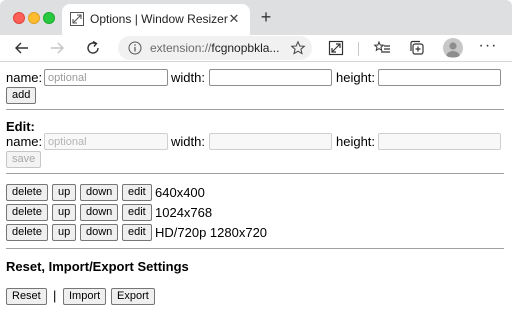 The height and width of the screenshot is (320, 512). Describe the element at coordinates (382, 48) in the screenshot. I see `favorites-icon` at that location.